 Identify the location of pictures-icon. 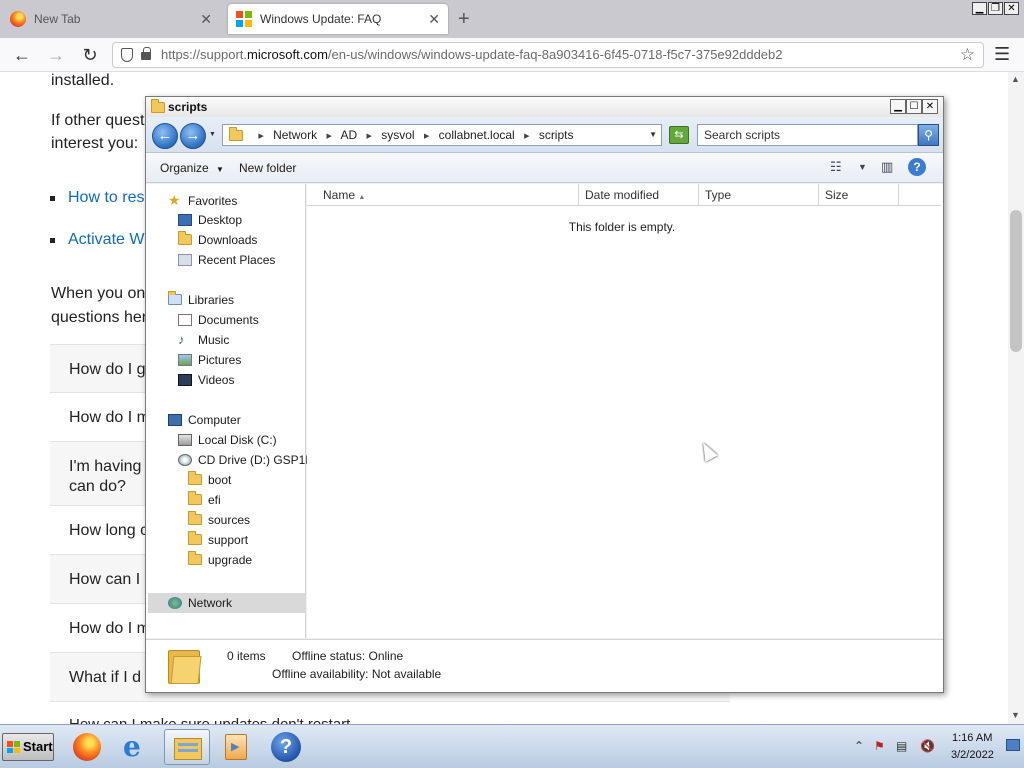
(185, 360).